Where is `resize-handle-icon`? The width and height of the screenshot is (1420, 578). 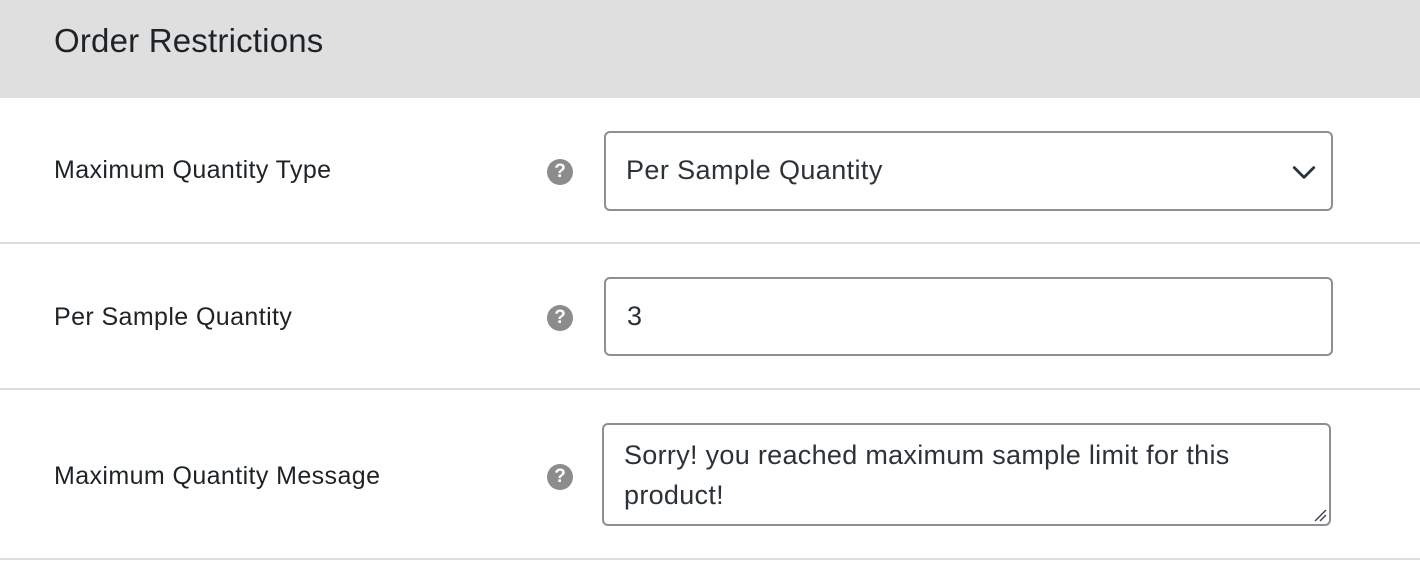
resize-handle-icon is located at coordinates (1320, 515).